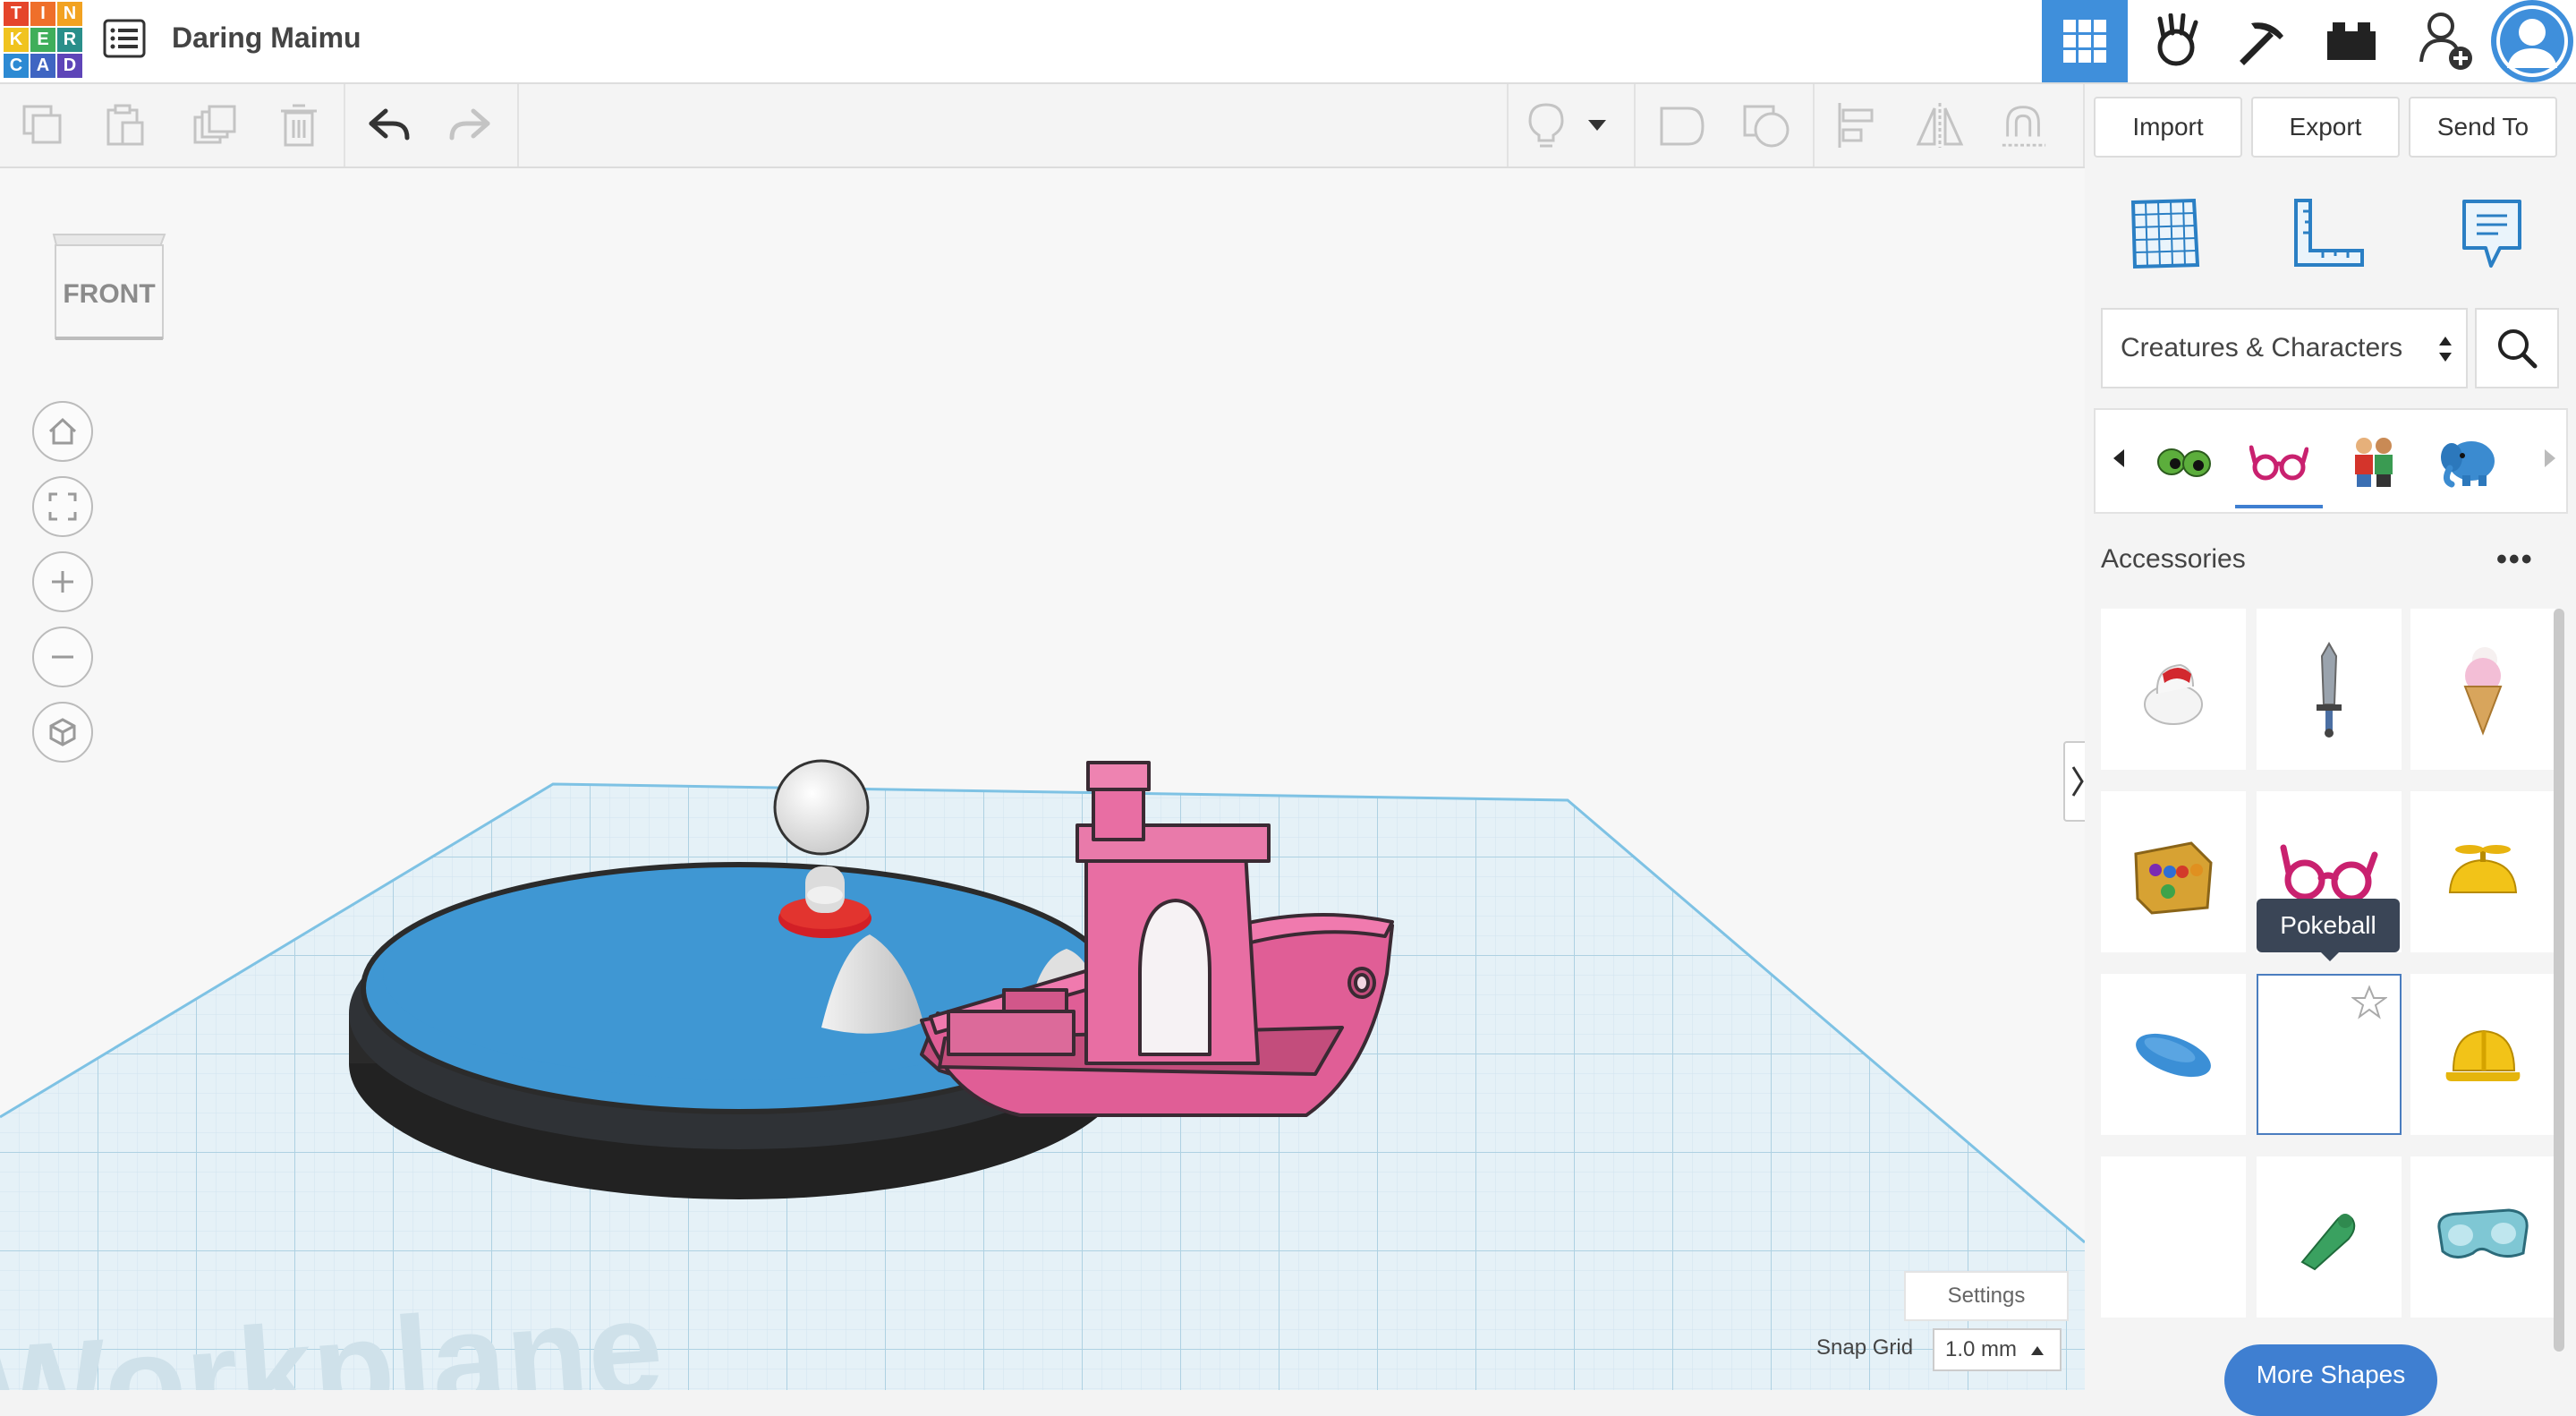  I want to click on mirror-icon, so click(1940, 125).